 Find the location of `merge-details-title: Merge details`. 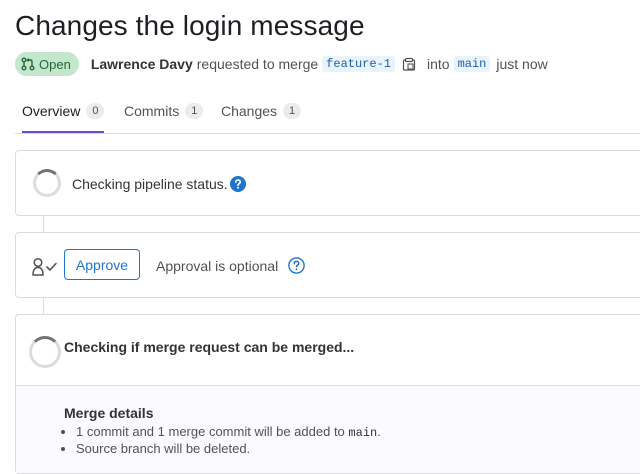

merge-details-title: Merge details is located at coordinates (109, 413).